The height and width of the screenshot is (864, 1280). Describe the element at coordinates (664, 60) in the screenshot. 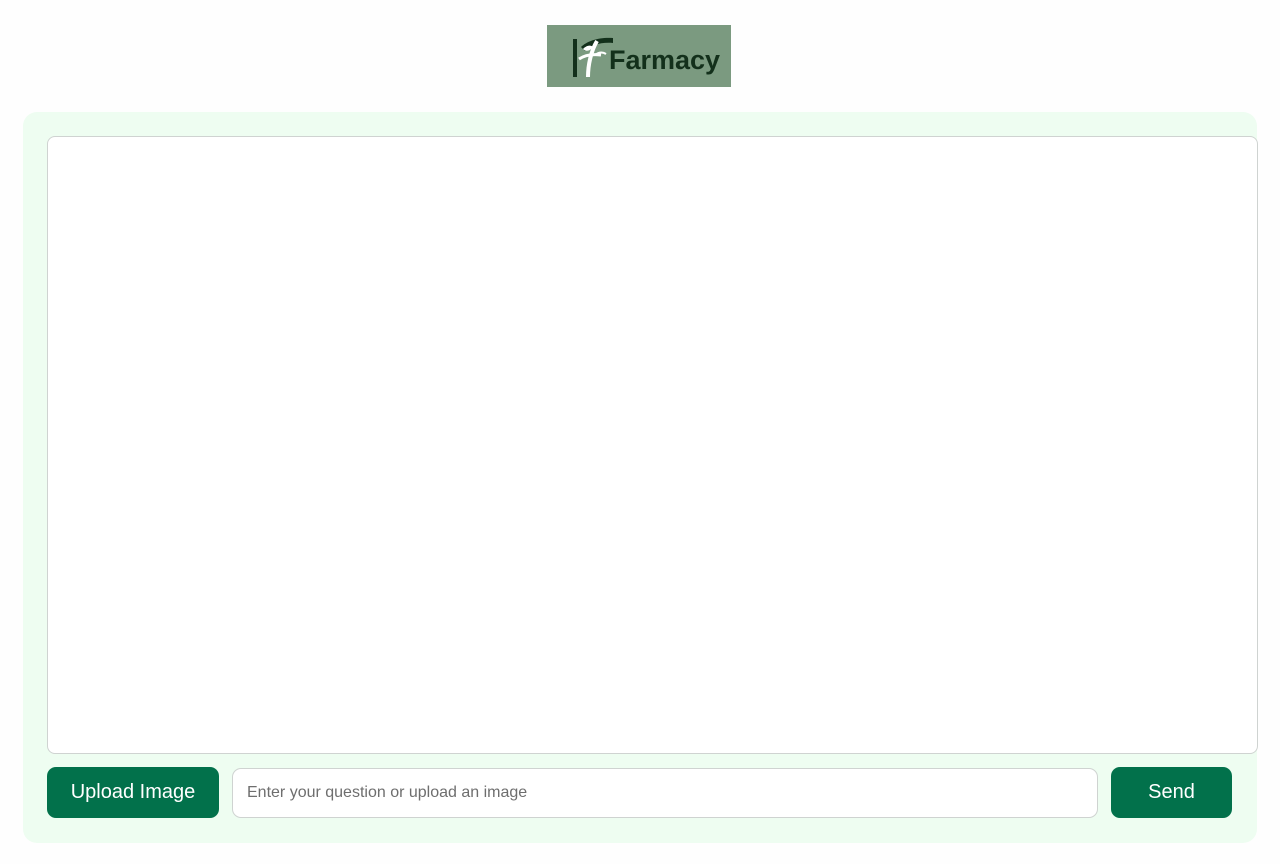

I see `logo-text: Farmacy` at that location.